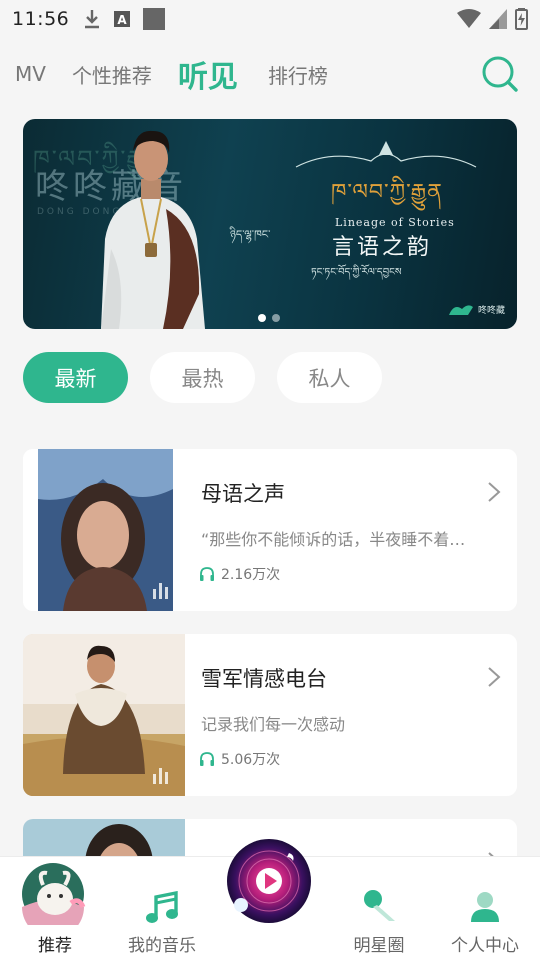 This screenshot has width=540, height=960. I want to click on nav-recommend: 推荐, so click(55, 908).